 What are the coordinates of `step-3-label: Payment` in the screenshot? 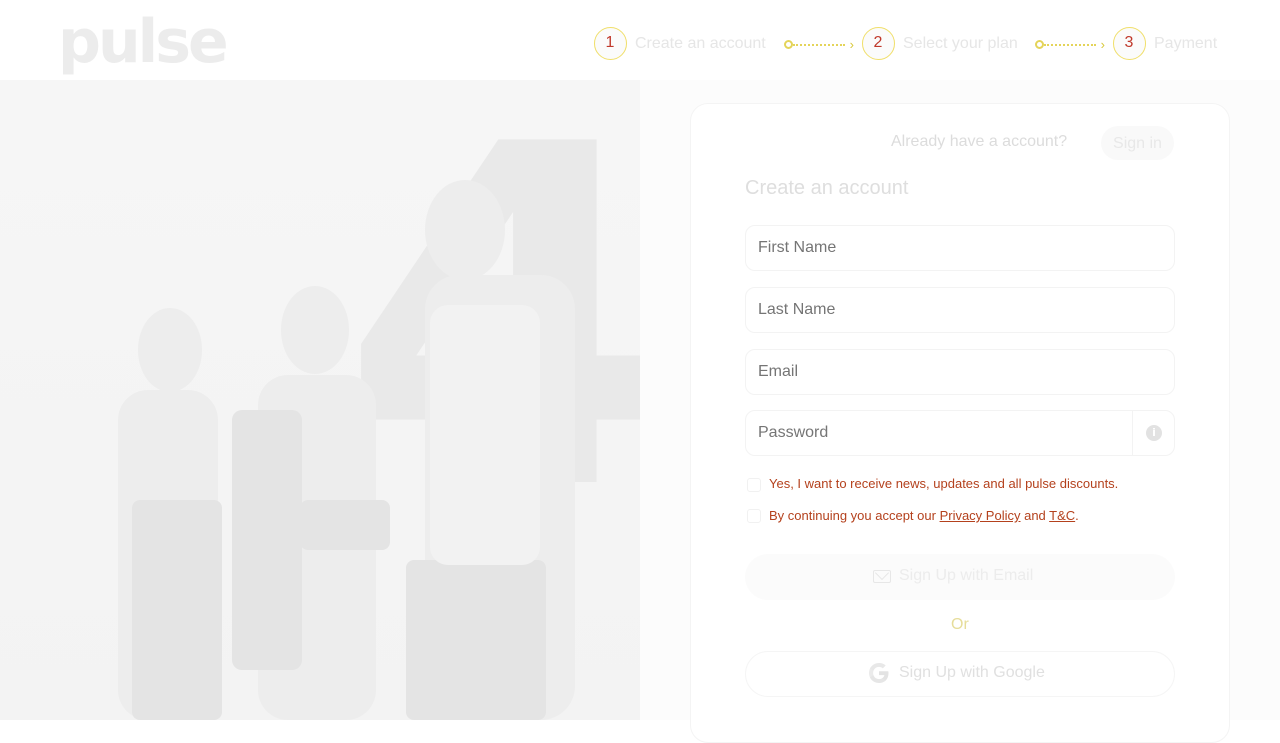 It's located at (1186, 43).